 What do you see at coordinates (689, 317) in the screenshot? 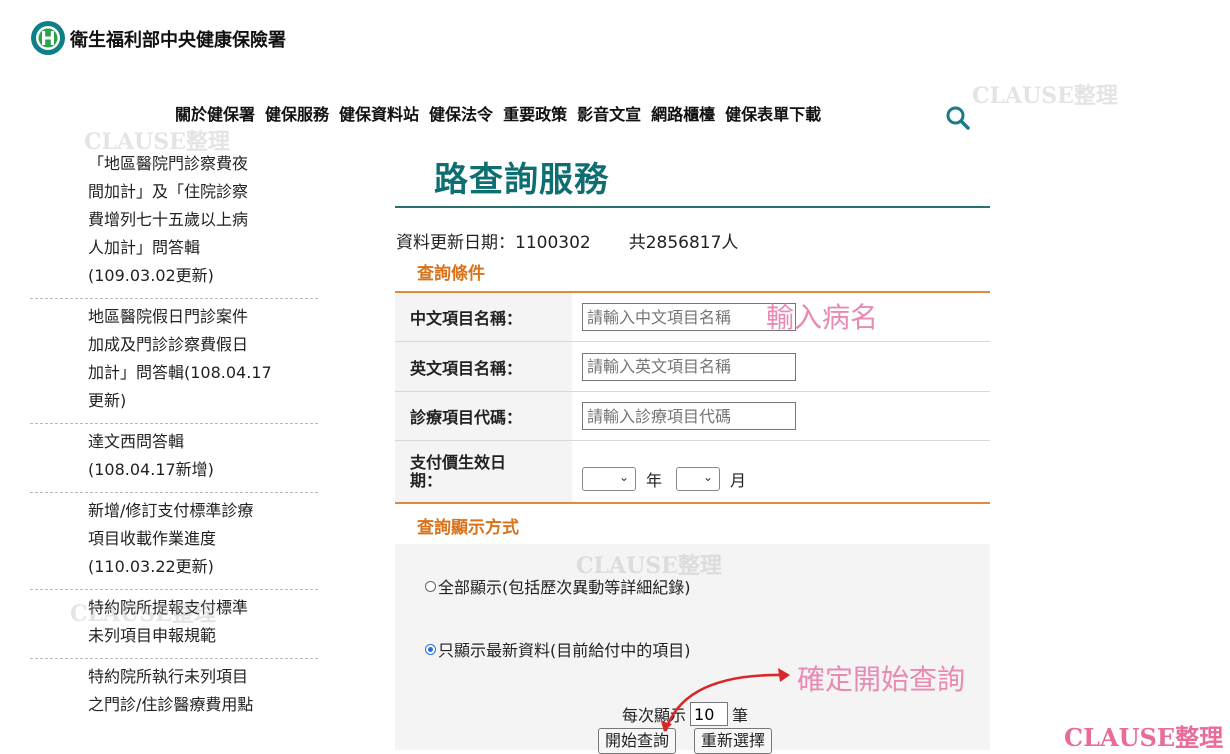
I see `chinese-name-input` at bounding box center [689, 317].